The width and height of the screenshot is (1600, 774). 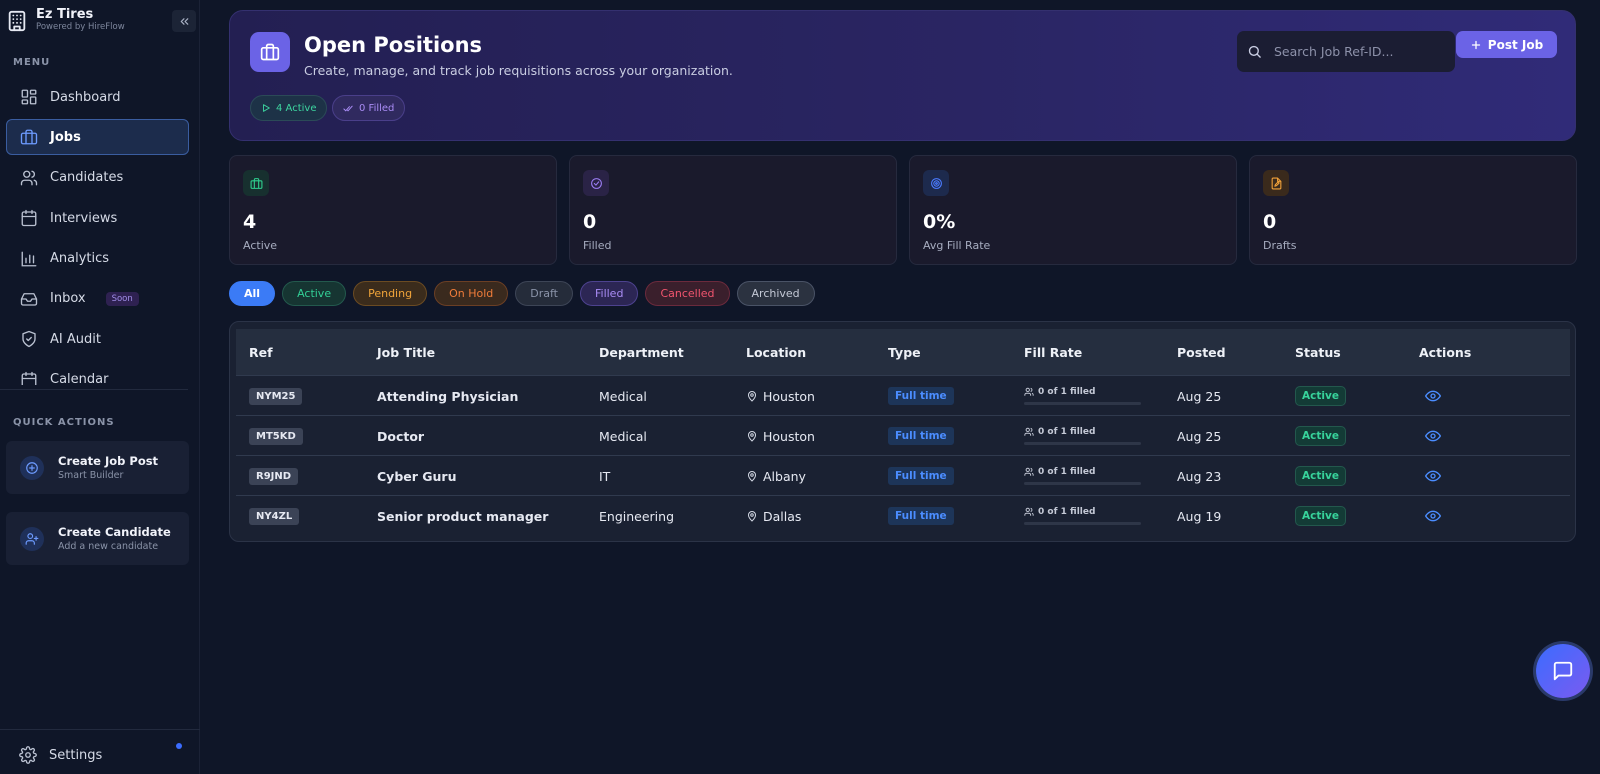 I want to click on ref-cell: NY4ZL, so click(x=274, y=516).